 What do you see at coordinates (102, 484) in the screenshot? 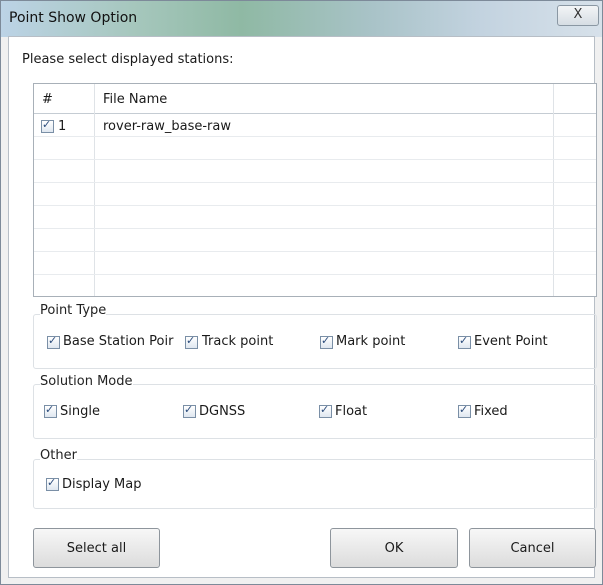
I see `display-map-label: Display Map` at bounding box center [102, 484].